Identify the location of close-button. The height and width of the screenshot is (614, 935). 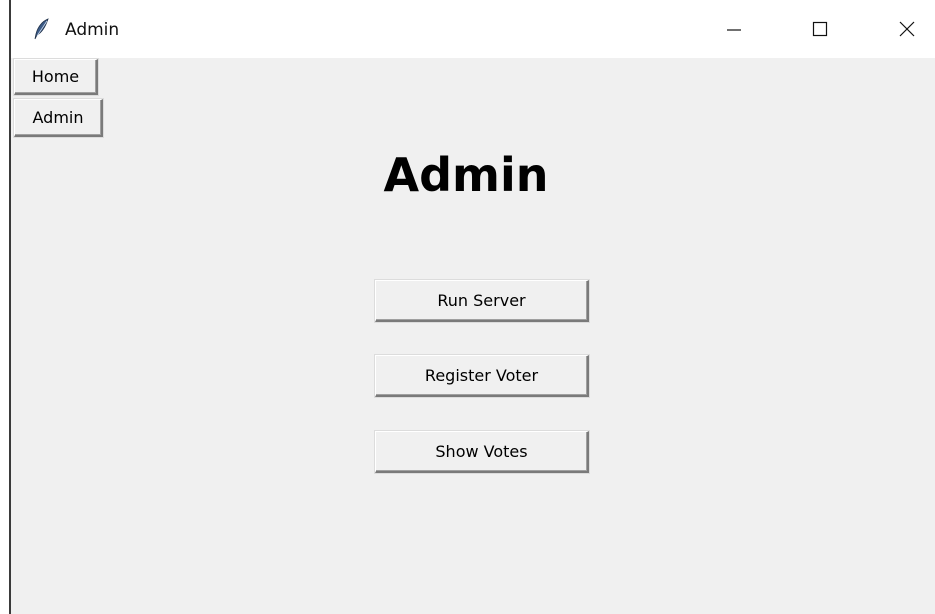
(907, 31).